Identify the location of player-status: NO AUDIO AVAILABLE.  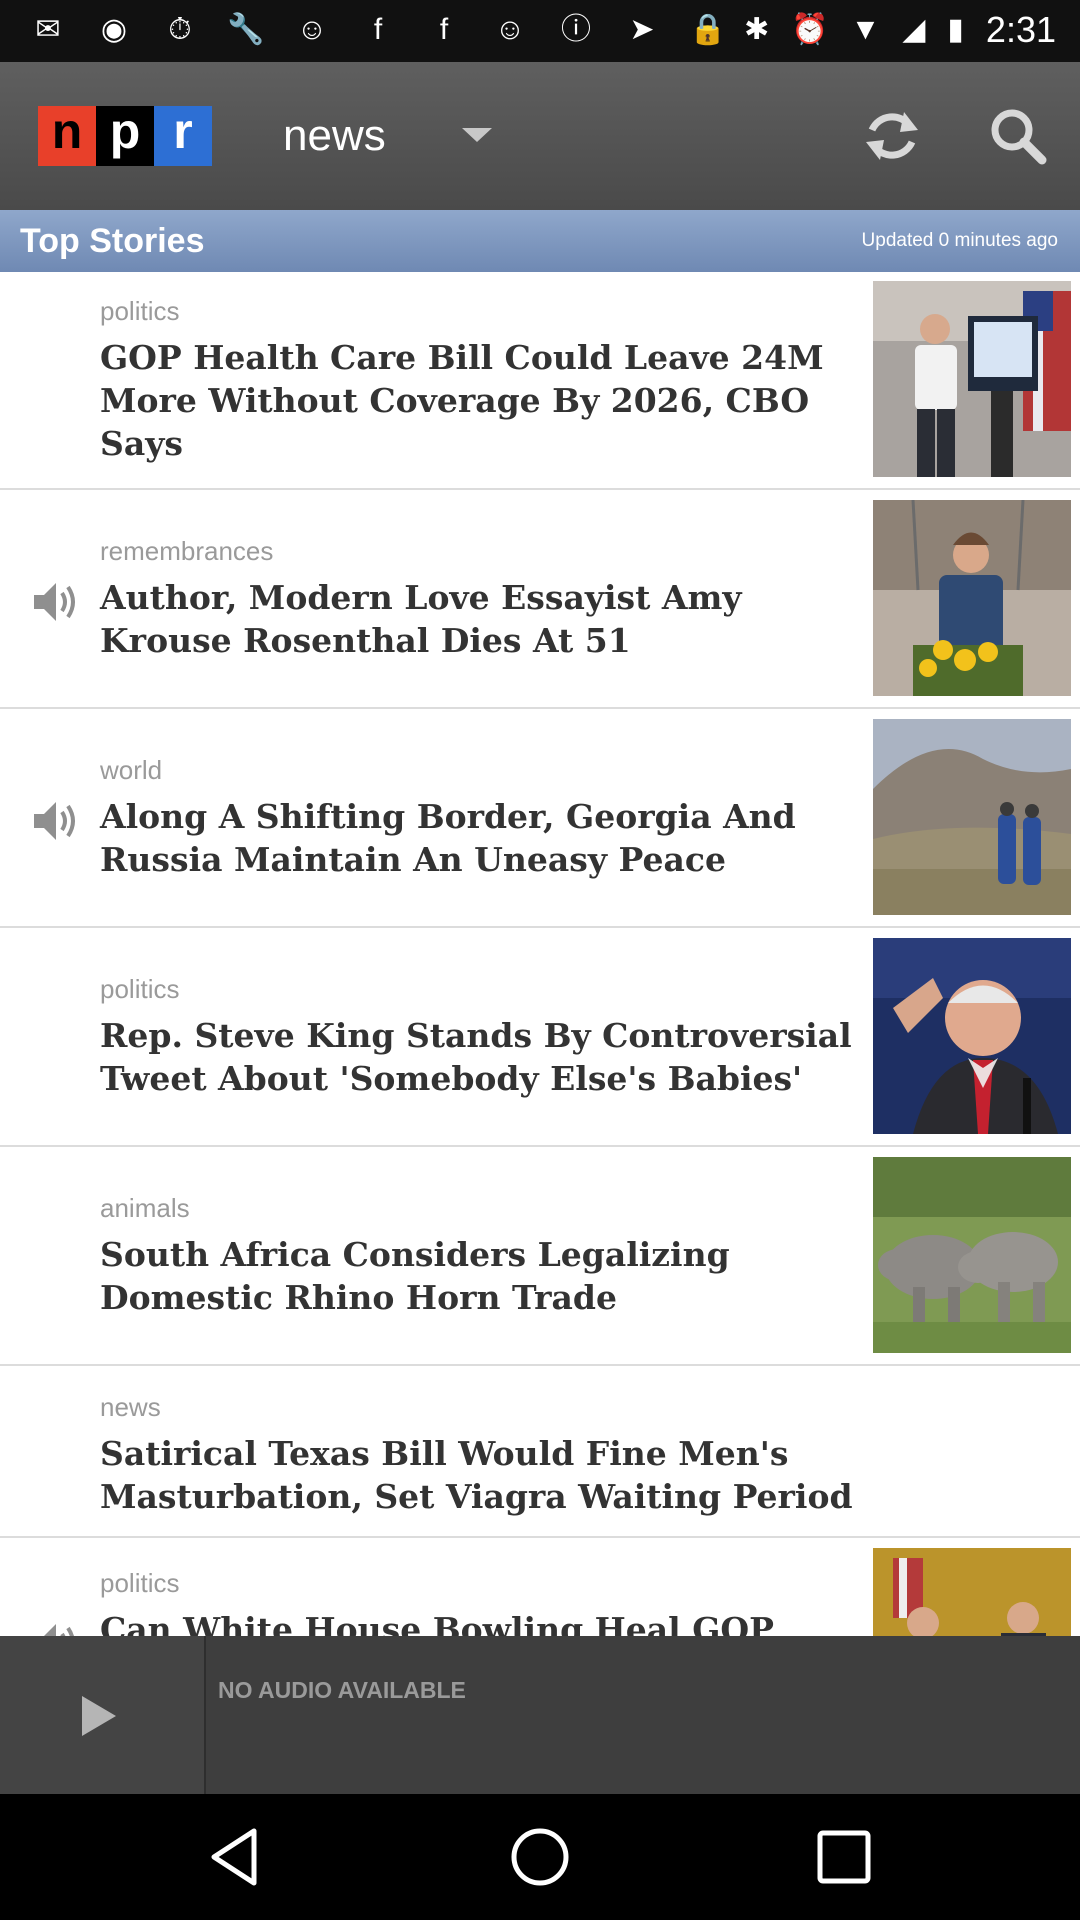
(342, 1690).